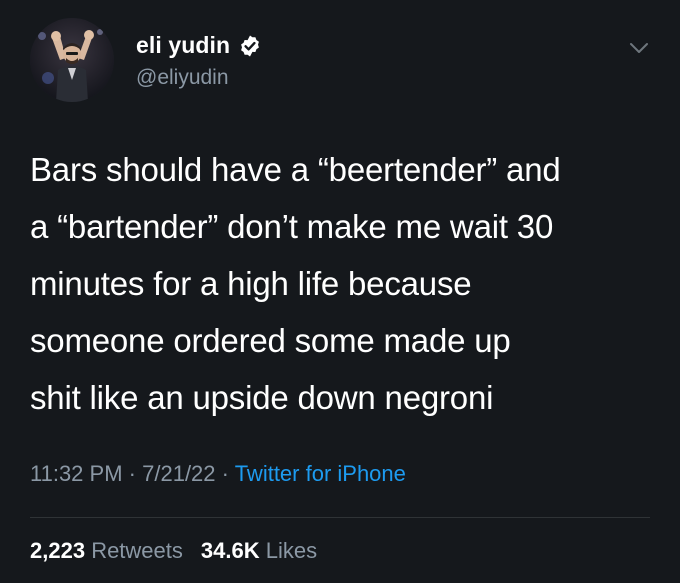 The width and height of the screenshot is (680, 583). What do you see at coordinates (292, 226) in the screenshot?
I see `tweet-text-line: a “bartender” don’t make me wait 30` at bounding box center [292, 226].